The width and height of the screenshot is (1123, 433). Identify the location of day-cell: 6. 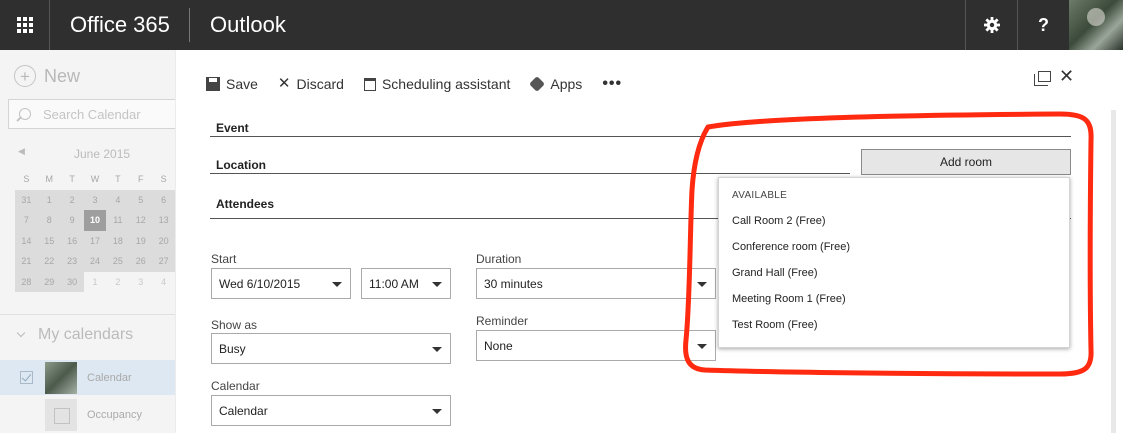
(164, 199).